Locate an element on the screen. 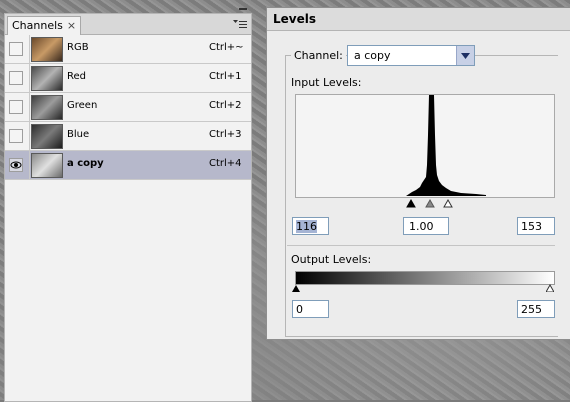  tab-channels-label: Channels is located at coordinates (37, 25).